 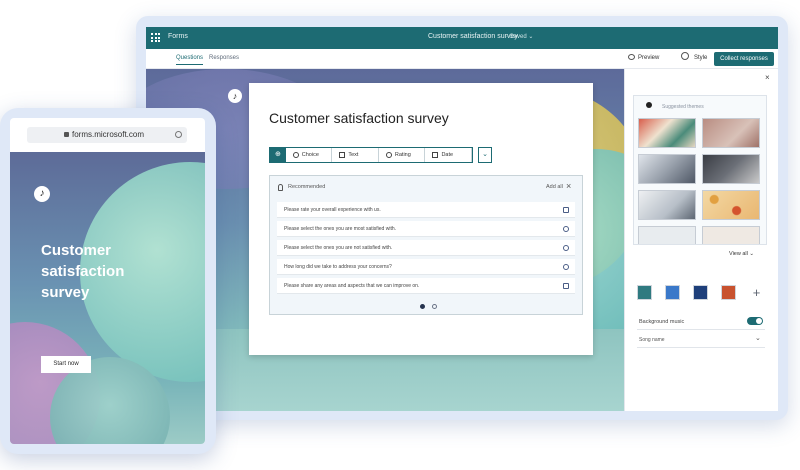 I want to click on music-track-select: Song name, so click(x=652, y=340).